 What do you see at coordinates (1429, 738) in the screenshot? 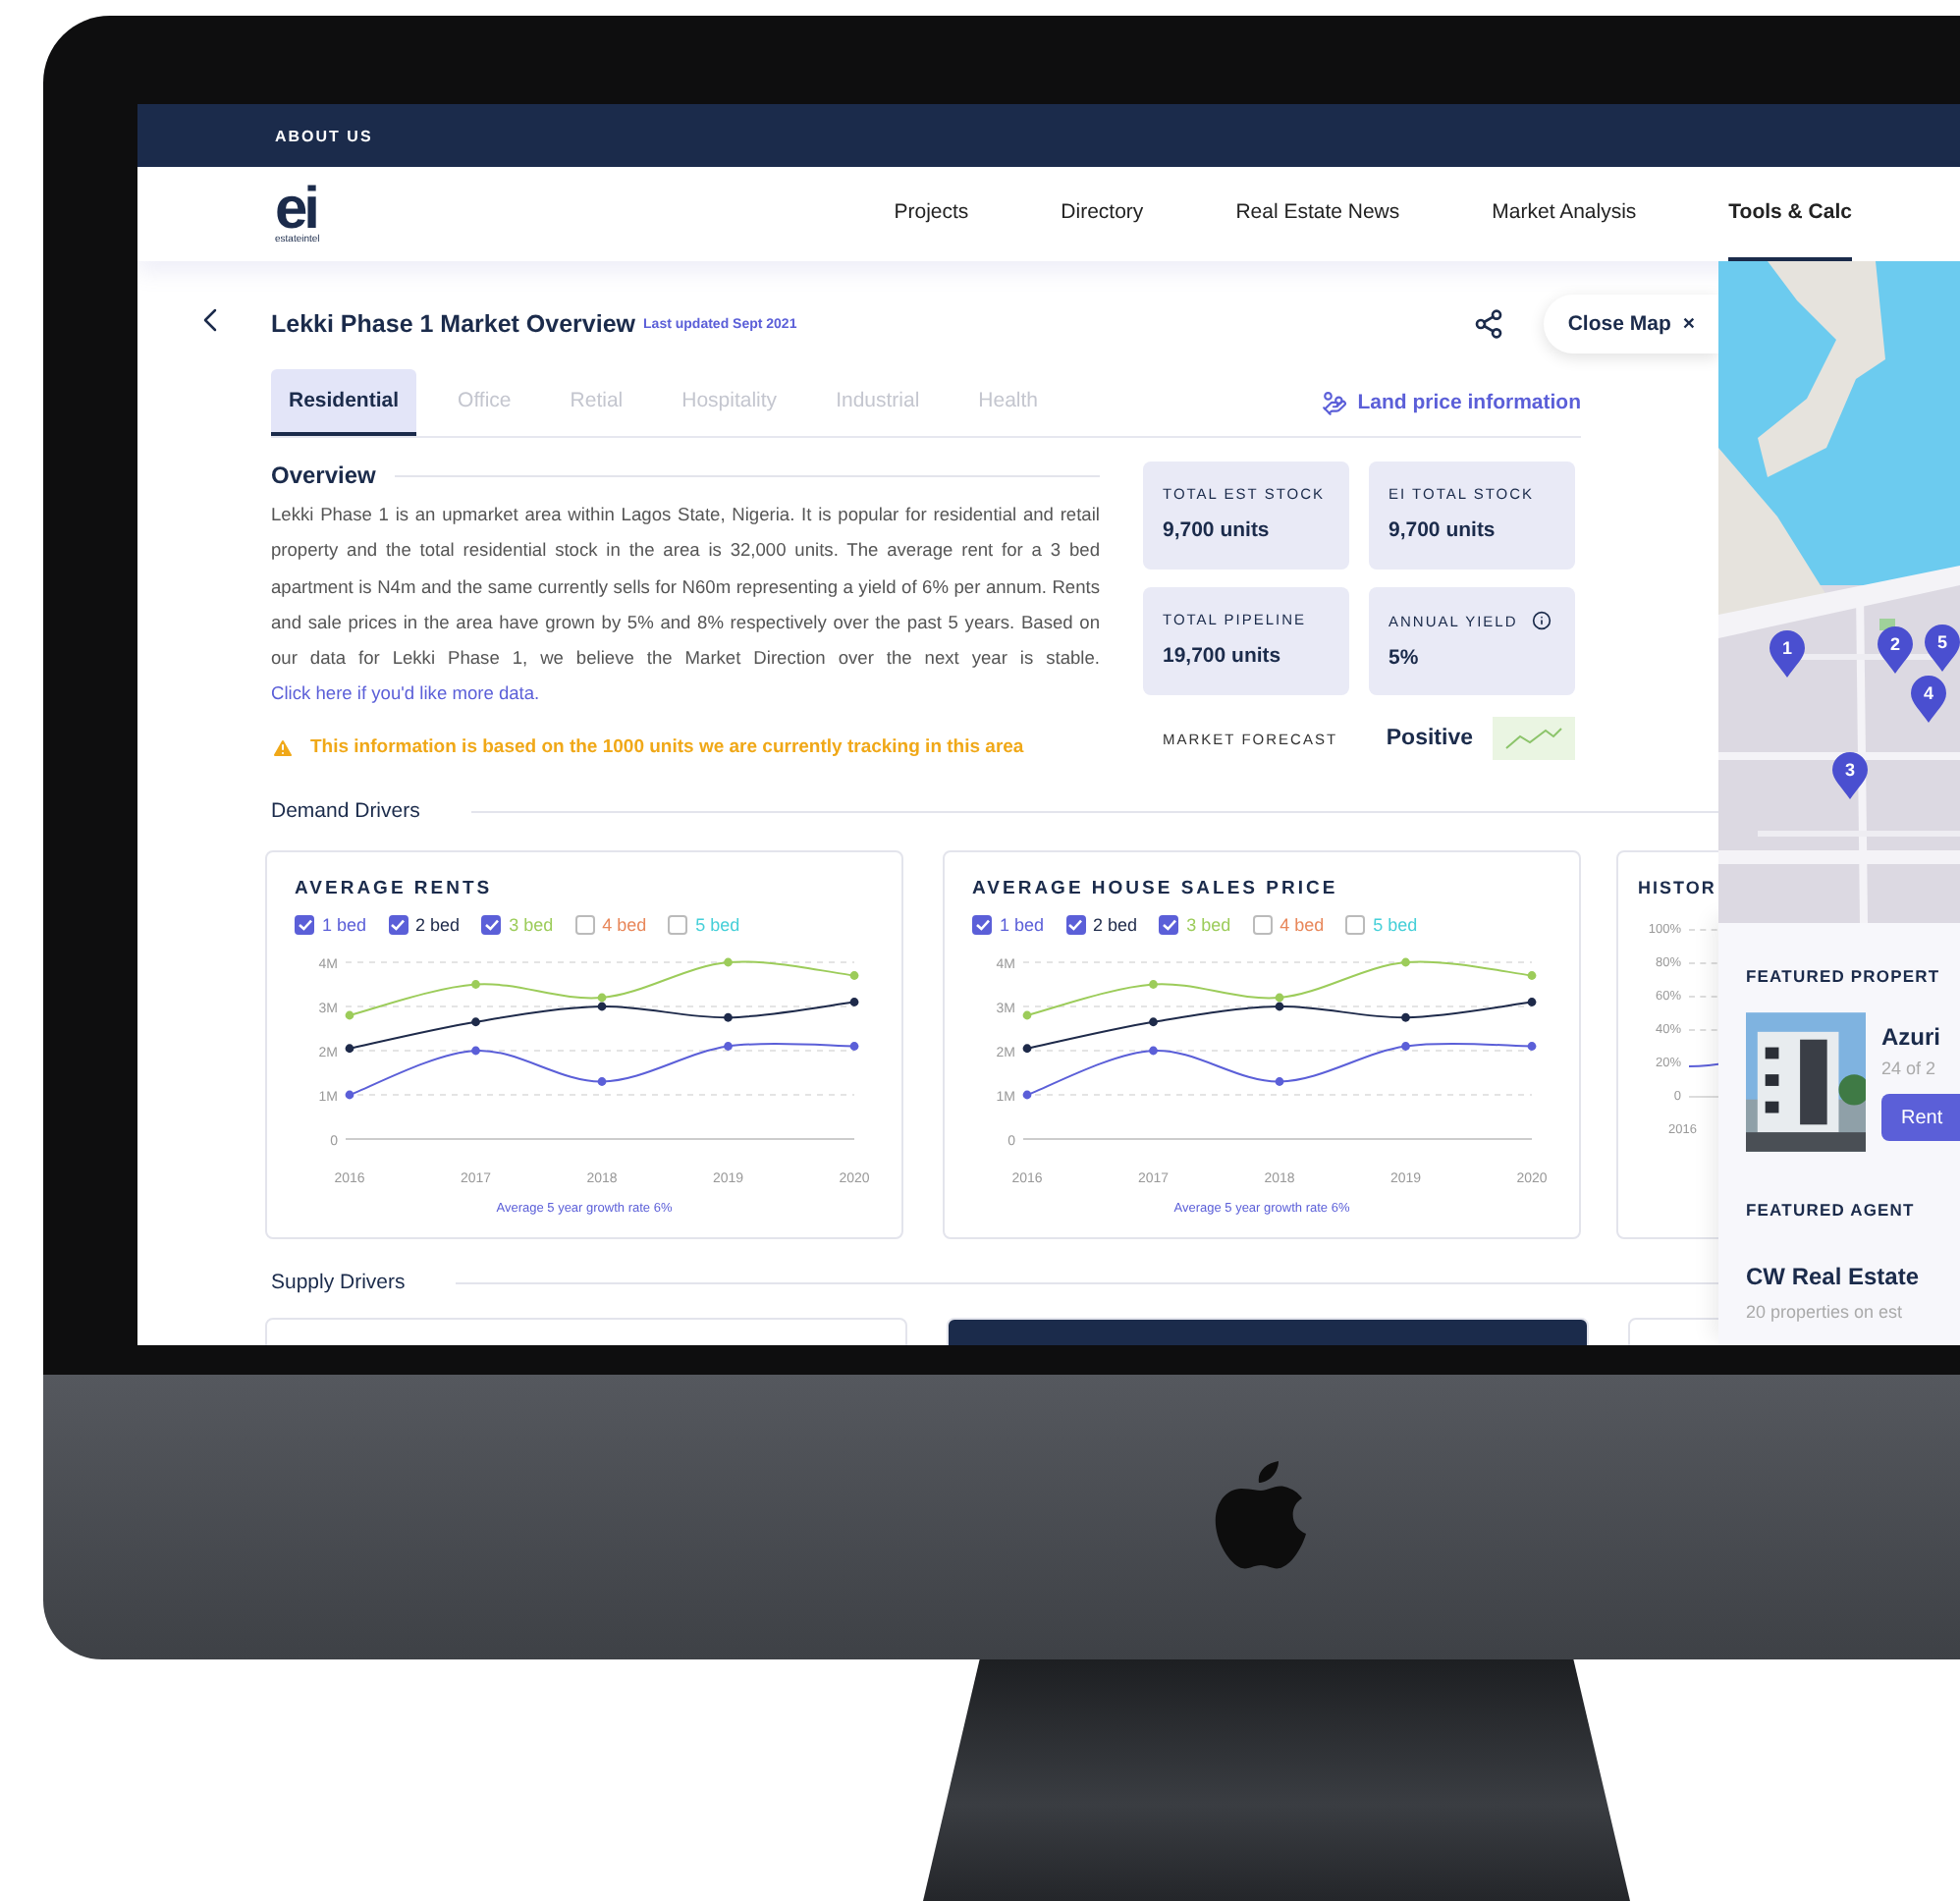
I see `forecast-value: Positive` at bounding box center [1429, 738].